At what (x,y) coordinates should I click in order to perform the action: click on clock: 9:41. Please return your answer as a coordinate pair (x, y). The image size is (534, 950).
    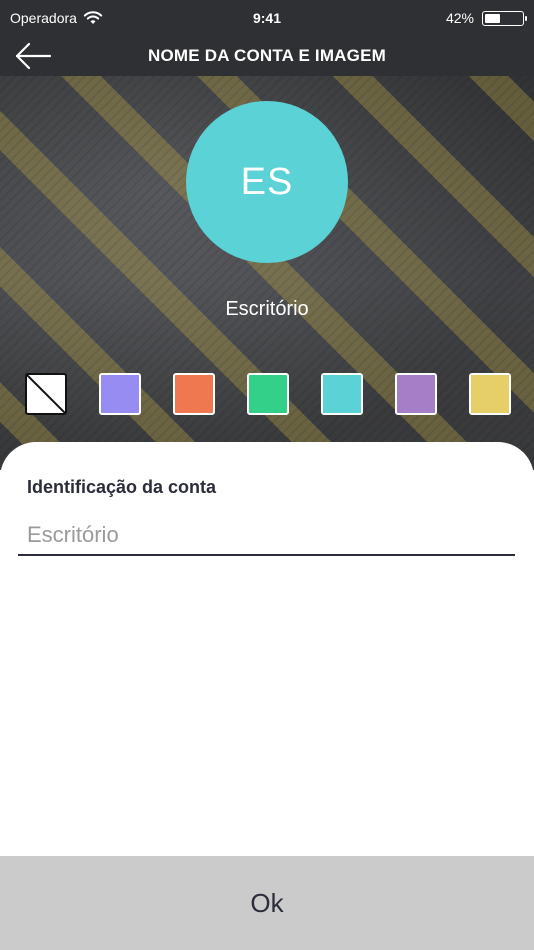
    Looking at the image, I should click on (267, 18).